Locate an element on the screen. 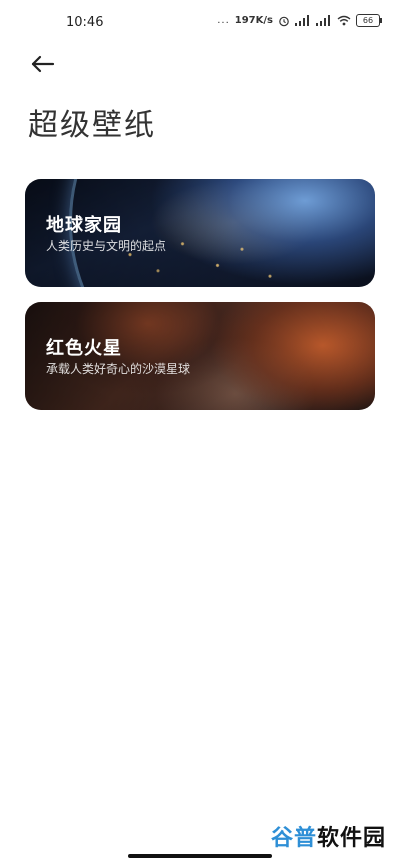 This screenshot has width=400, height=866. battery-level: 66 is located at coordinates (368, 20).